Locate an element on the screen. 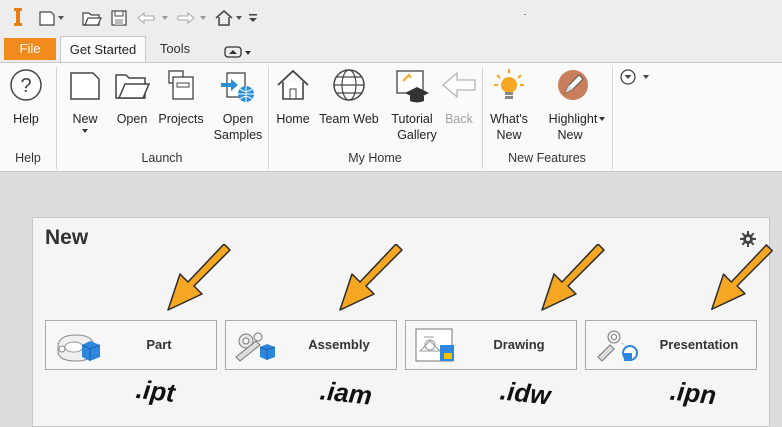  tab-file: File is located at coordinates (30, 49).